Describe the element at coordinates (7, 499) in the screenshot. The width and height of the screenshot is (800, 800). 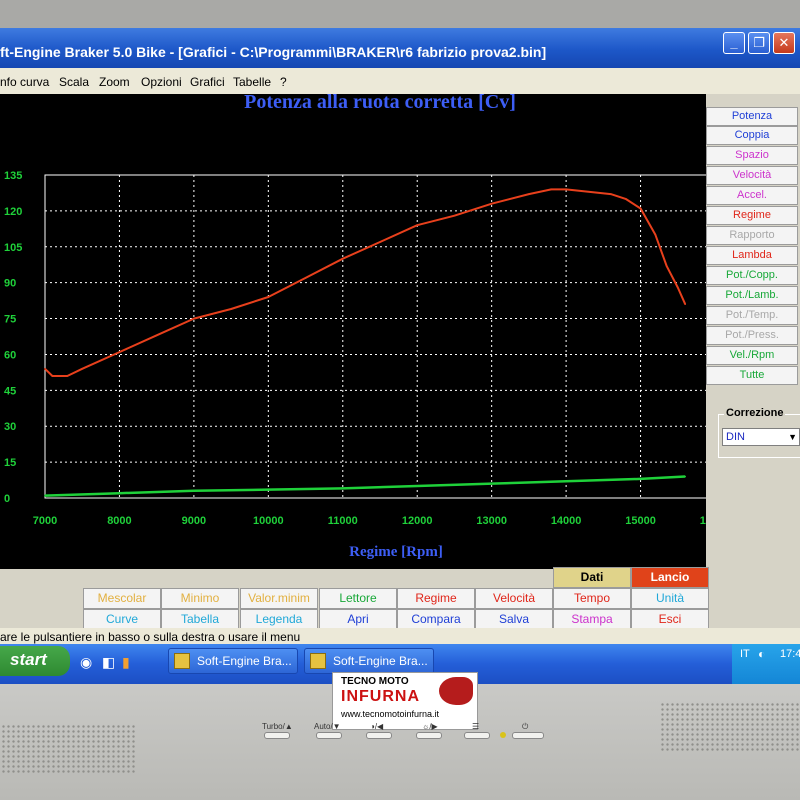
I see `y-tick-label: 0` at that location.